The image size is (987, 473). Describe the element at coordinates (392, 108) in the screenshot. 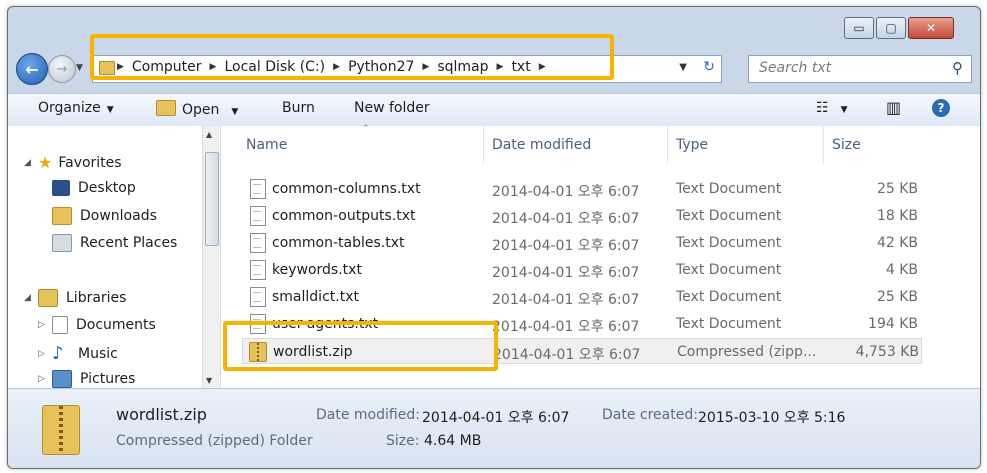

I see `new-folder-button: New folder` at that location.